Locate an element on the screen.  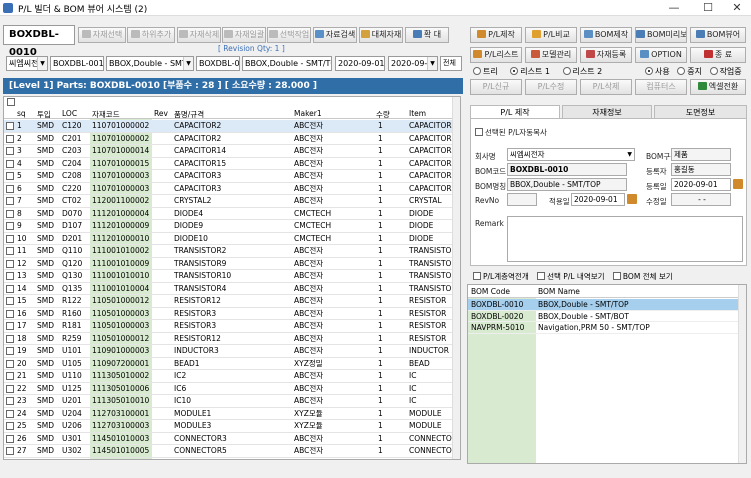
replace-material-button: 대체자재 is located at coordinates (381, 35).